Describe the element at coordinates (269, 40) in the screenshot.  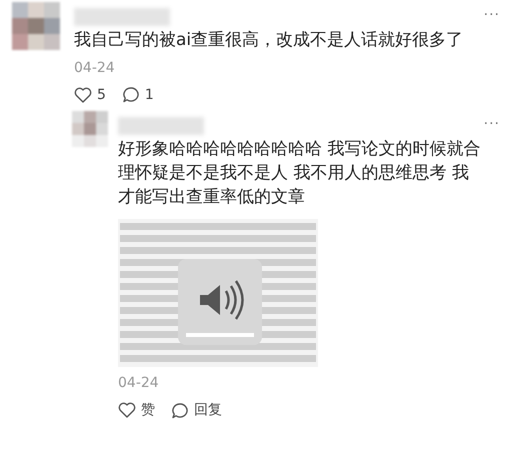
I see `comment-text: 我自己写的被ai查重很高，改成不是人话就好很多了` at that location.